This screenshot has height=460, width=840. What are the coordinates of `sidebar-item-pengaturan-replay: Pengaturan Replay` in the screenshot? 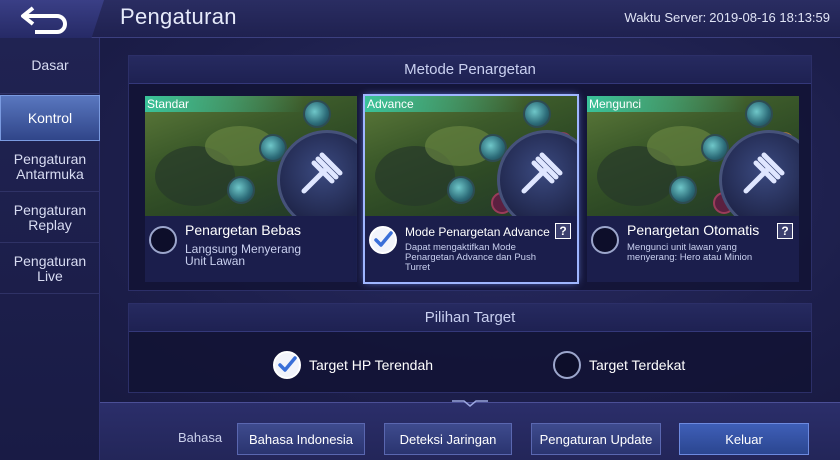 It's located at (50, 218).